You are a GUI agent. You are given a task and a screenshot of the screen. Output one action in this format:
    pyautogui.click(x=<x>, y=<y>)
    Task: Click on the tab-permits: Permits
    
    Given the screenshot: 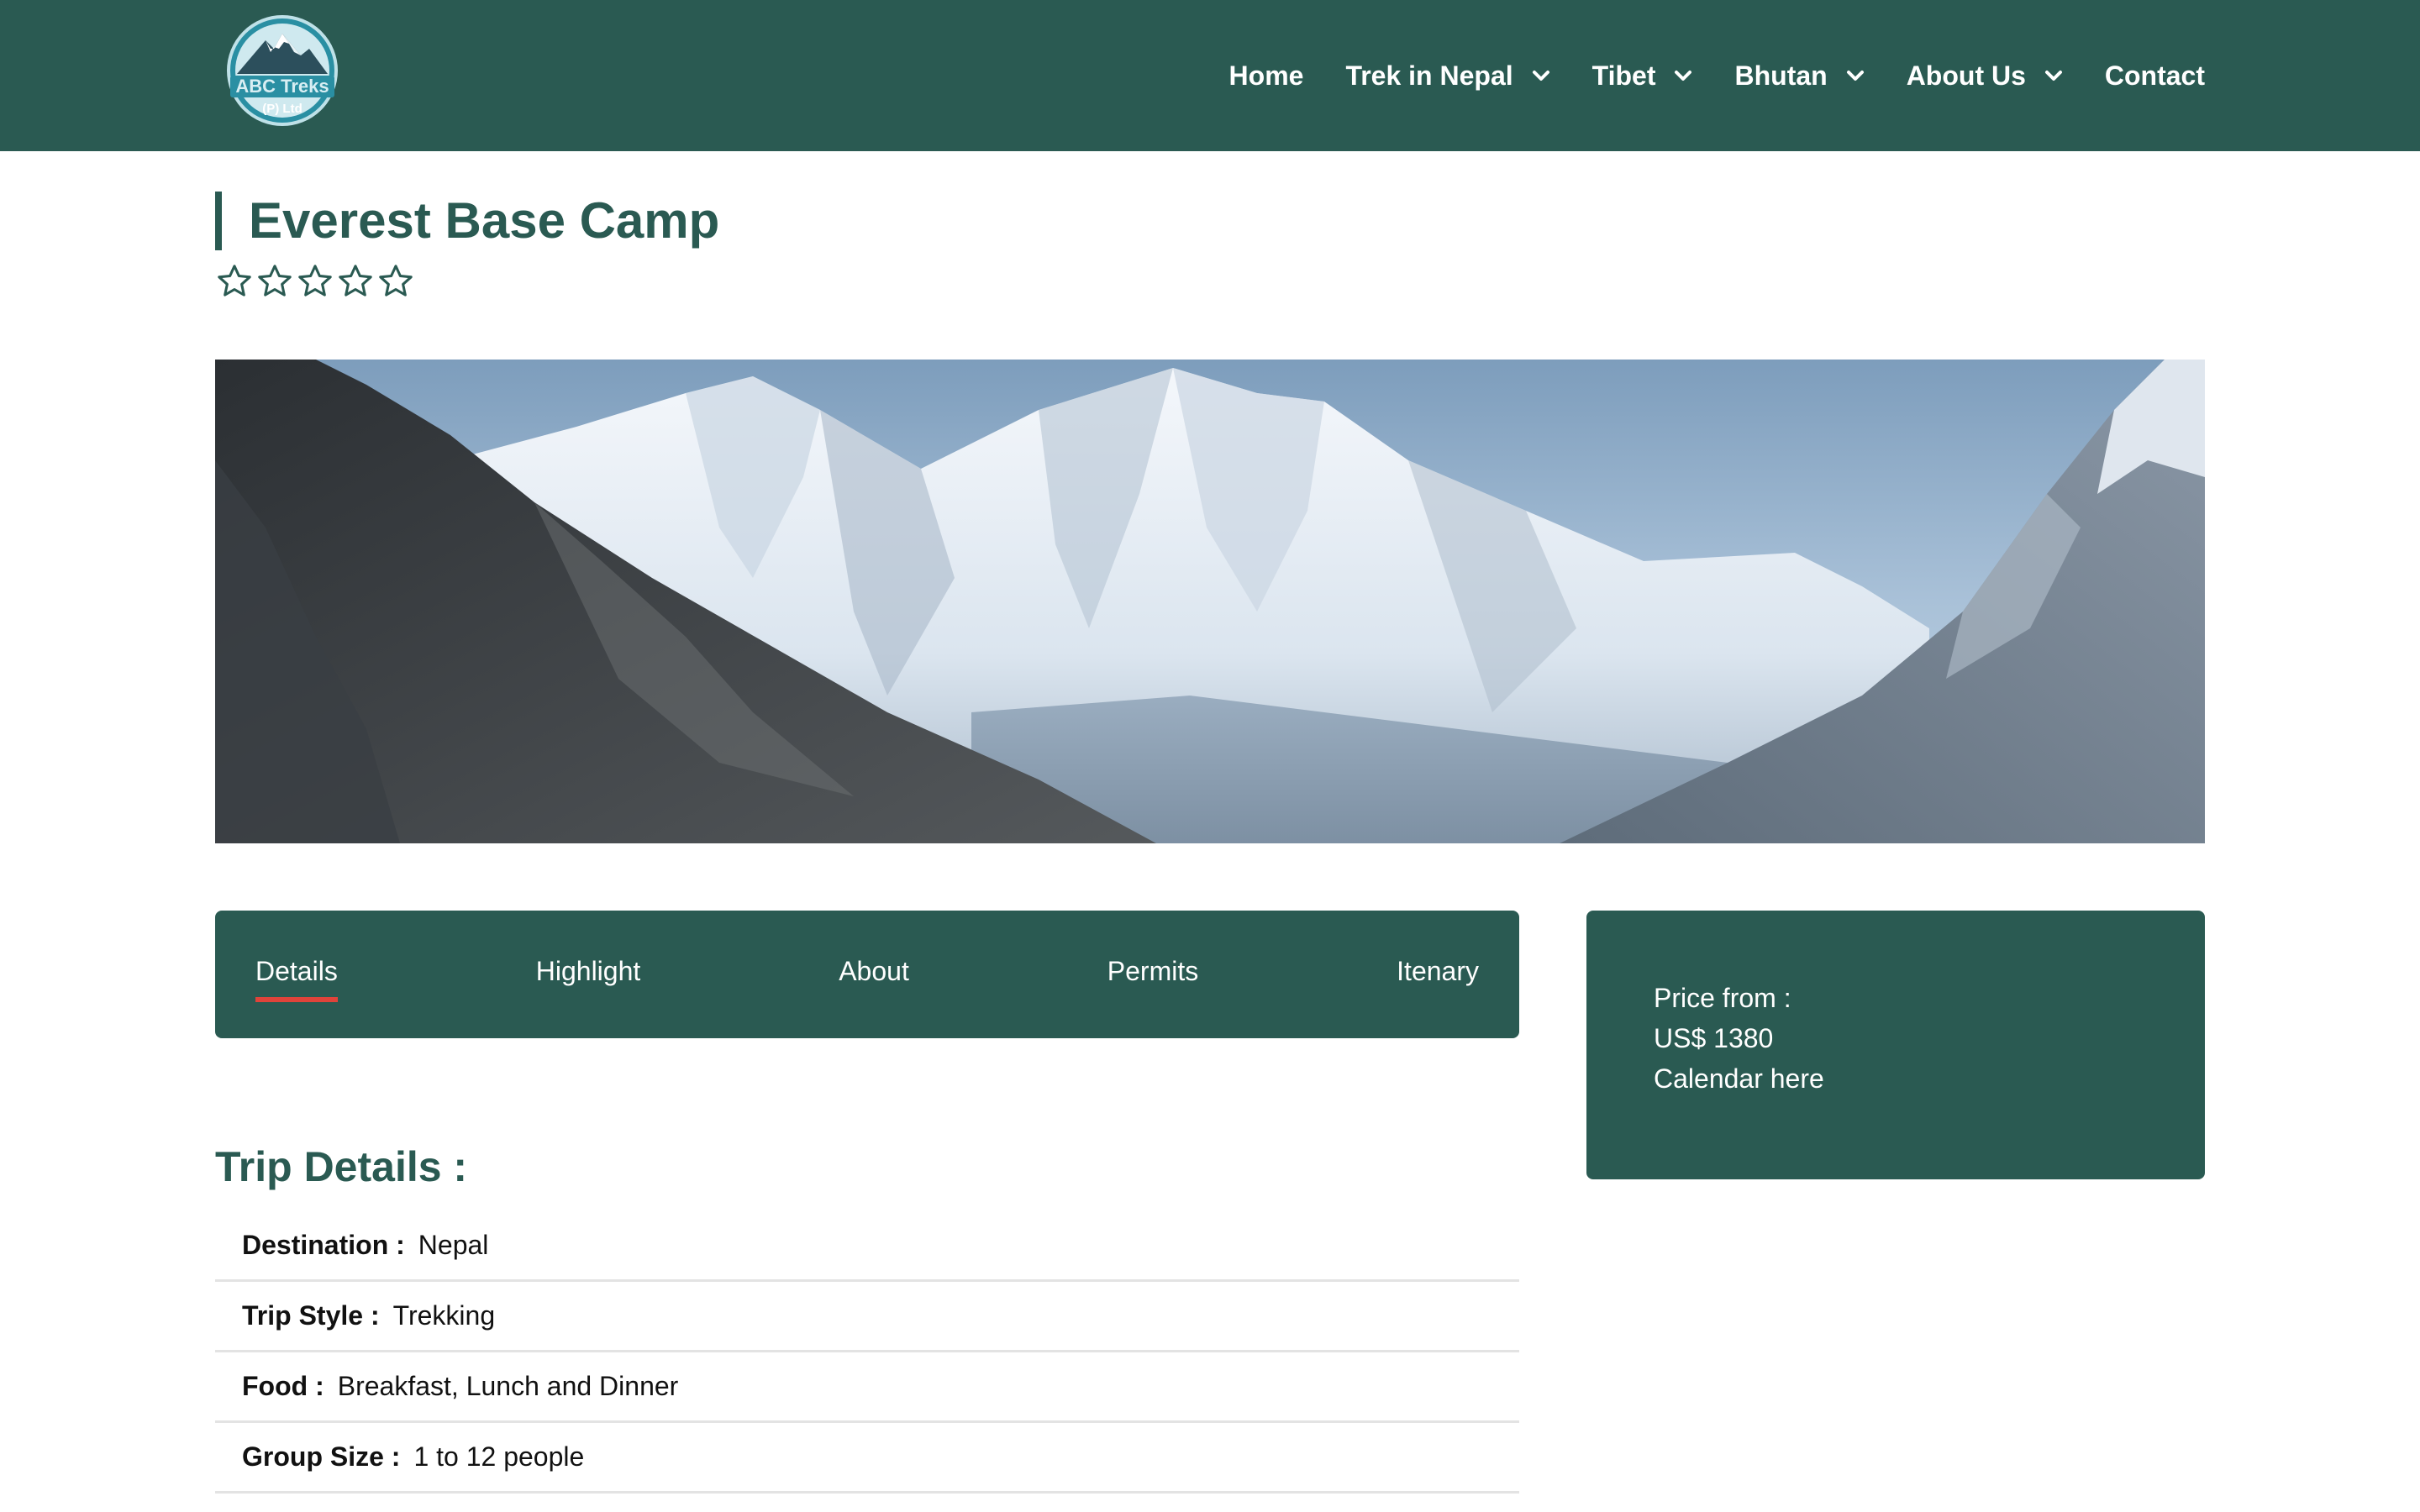 What is the action you would take?
    pyautogui.click(x=1152, y=975)
    